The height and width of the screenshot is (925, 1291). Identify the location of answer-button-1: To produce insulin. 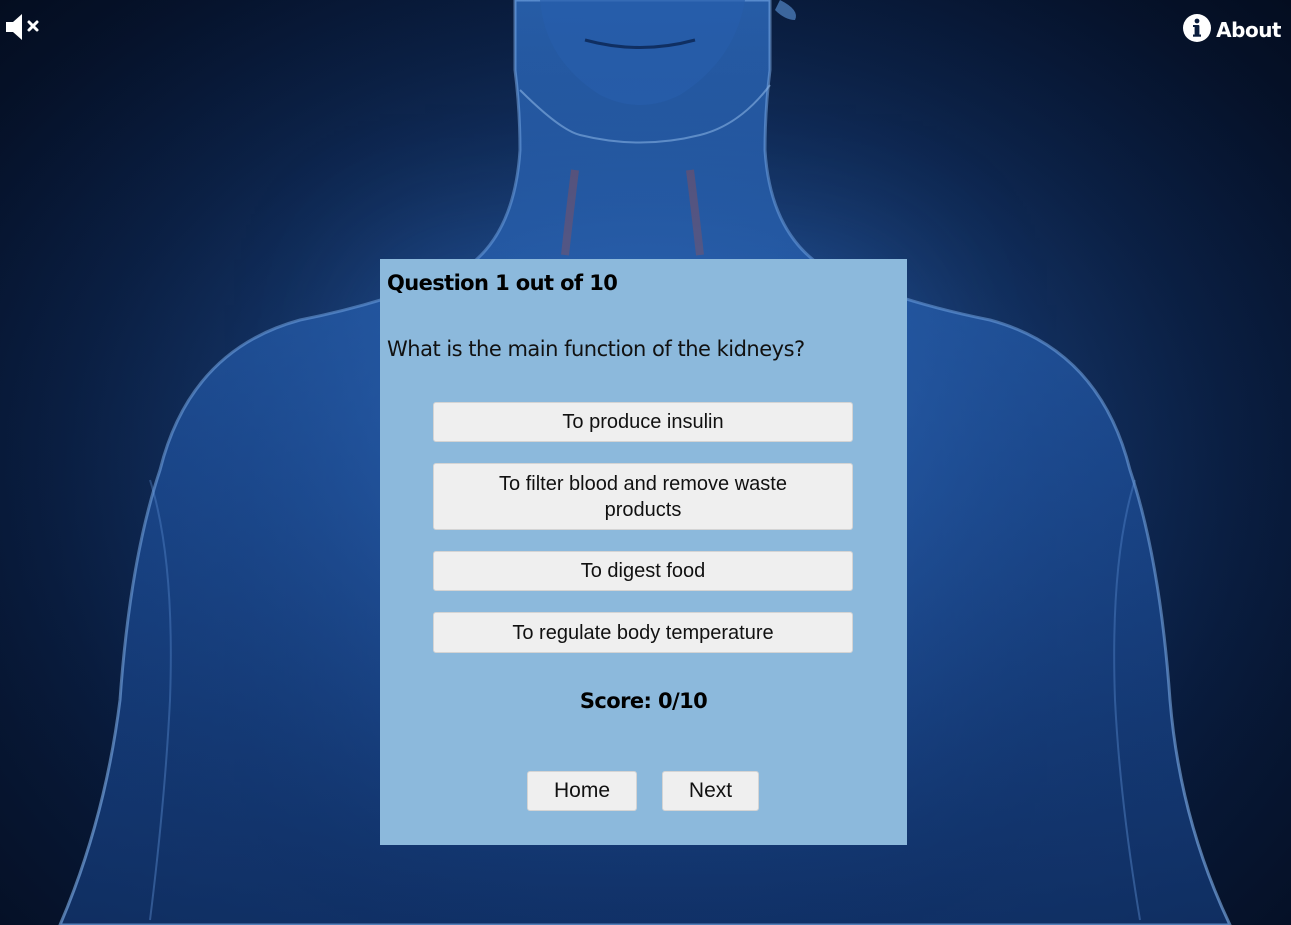
(643, 422).